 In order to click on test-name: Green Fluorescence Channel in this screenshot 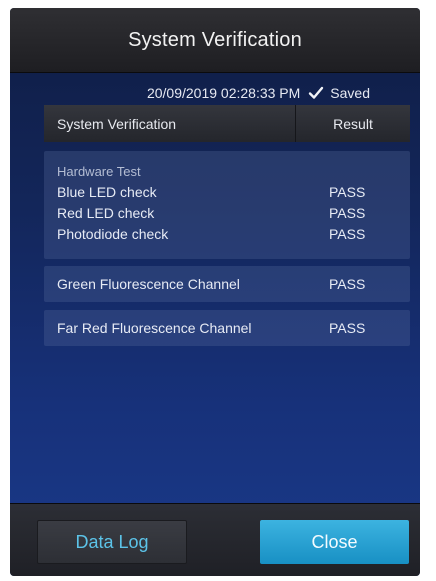, I will do `click(148, 284)`.